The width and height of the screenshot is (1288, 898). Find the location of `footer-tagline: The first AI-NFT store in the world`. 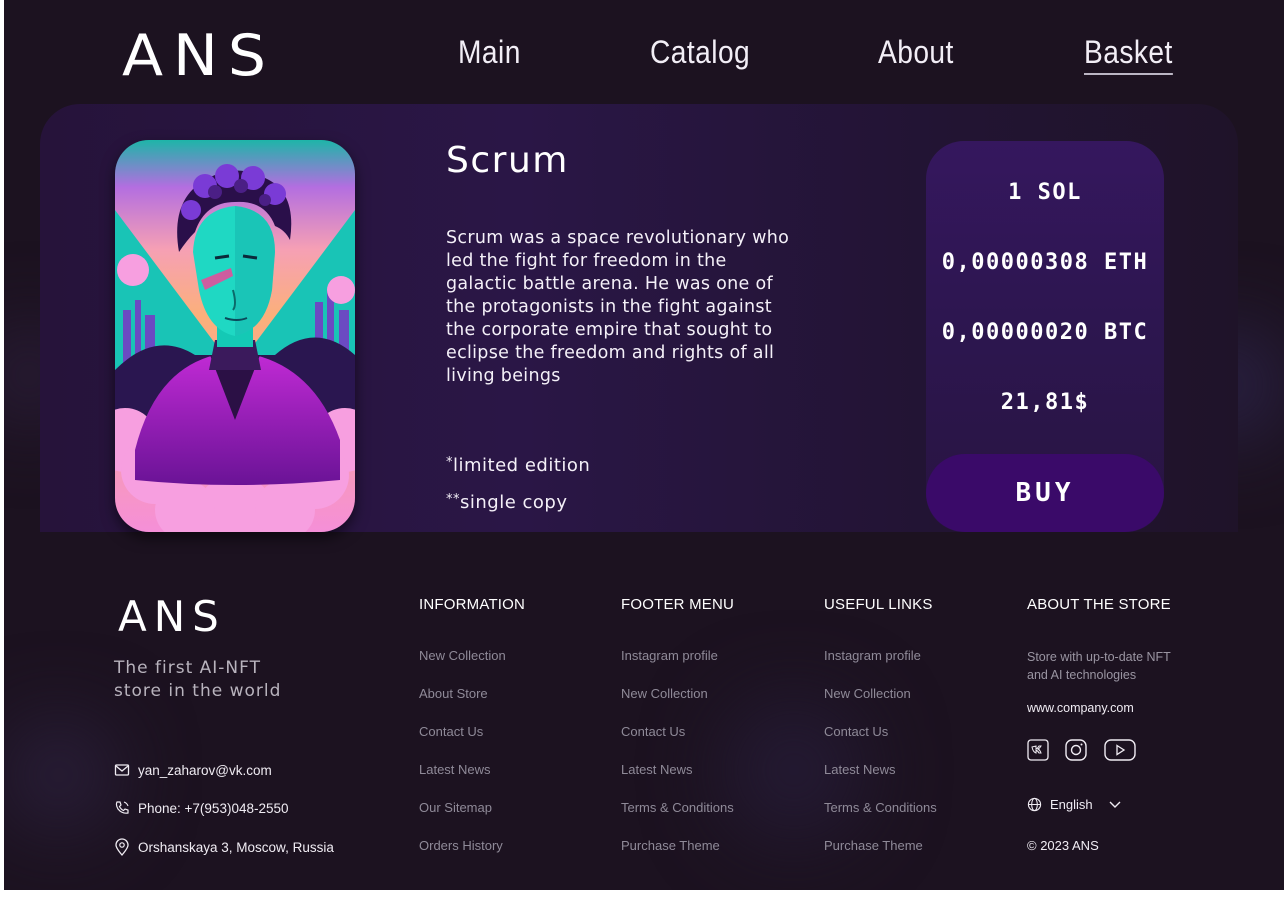

footer-tagline: The first AI-NFT store in the world is located at coordinates (198, 679).